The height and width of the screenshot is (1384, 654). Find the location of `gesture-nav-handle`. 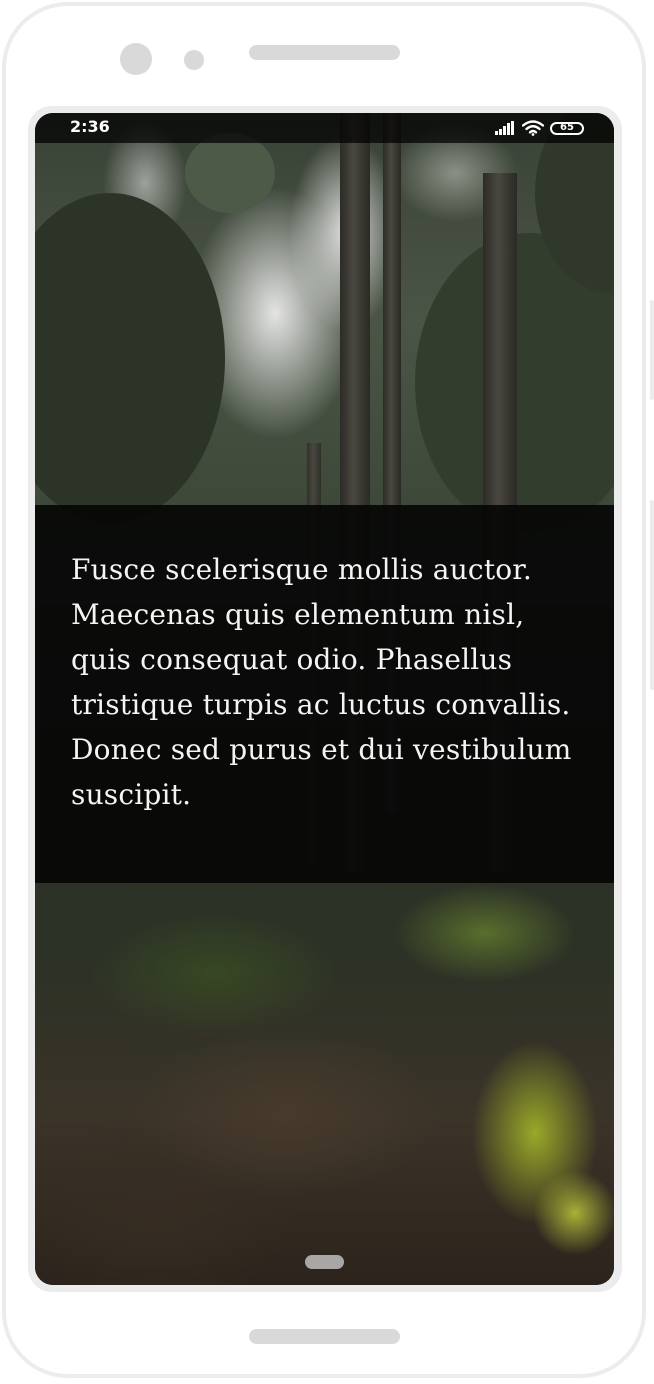

gesture-nav-handle is located at coordinates (324, 1262).